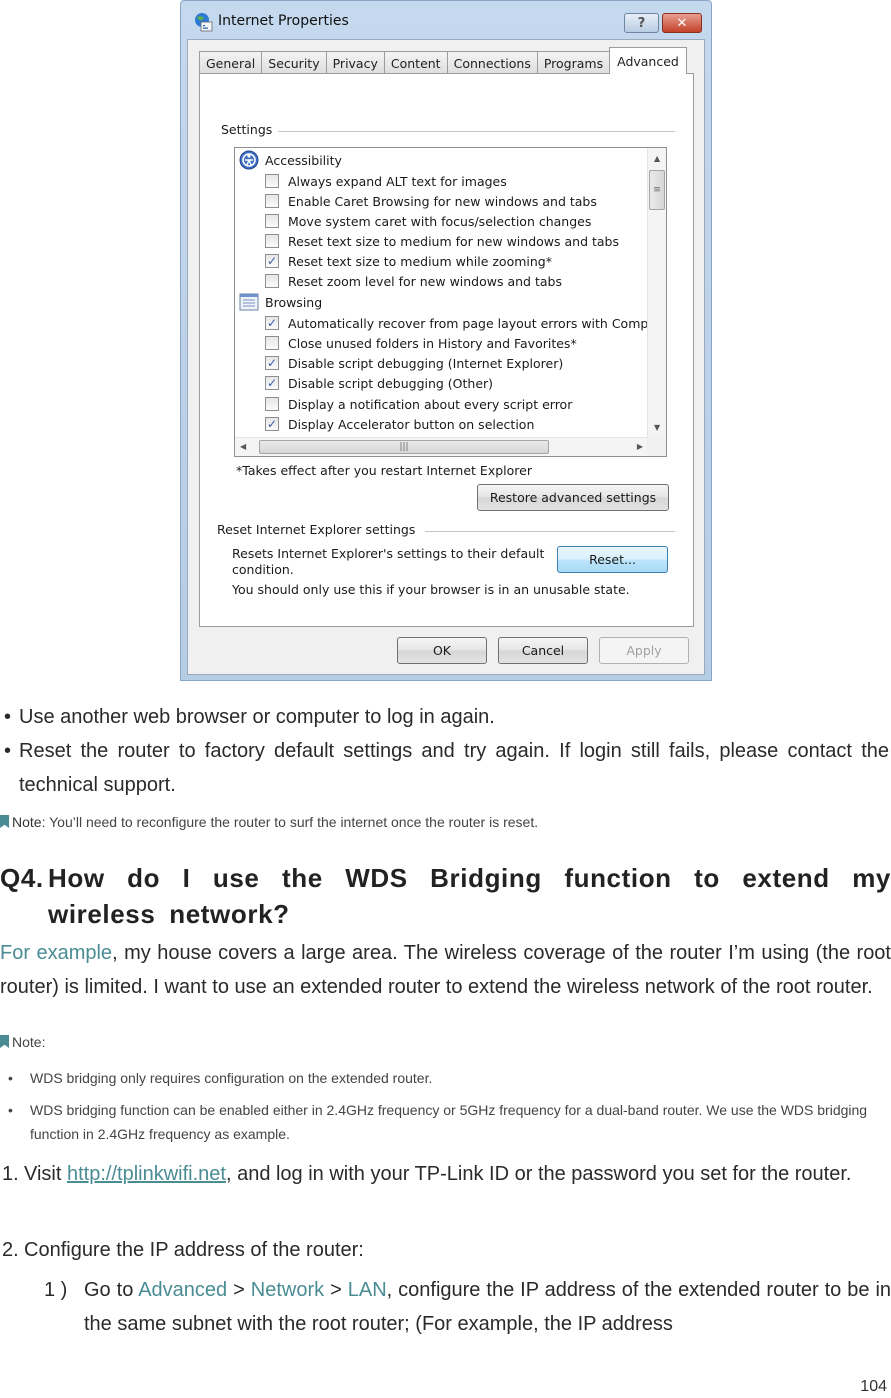 This screenshot has height=1398, width=891. Describe the element at coordinates (294, 302) in the screenshot. I see `category-label: Browsing` at that location.